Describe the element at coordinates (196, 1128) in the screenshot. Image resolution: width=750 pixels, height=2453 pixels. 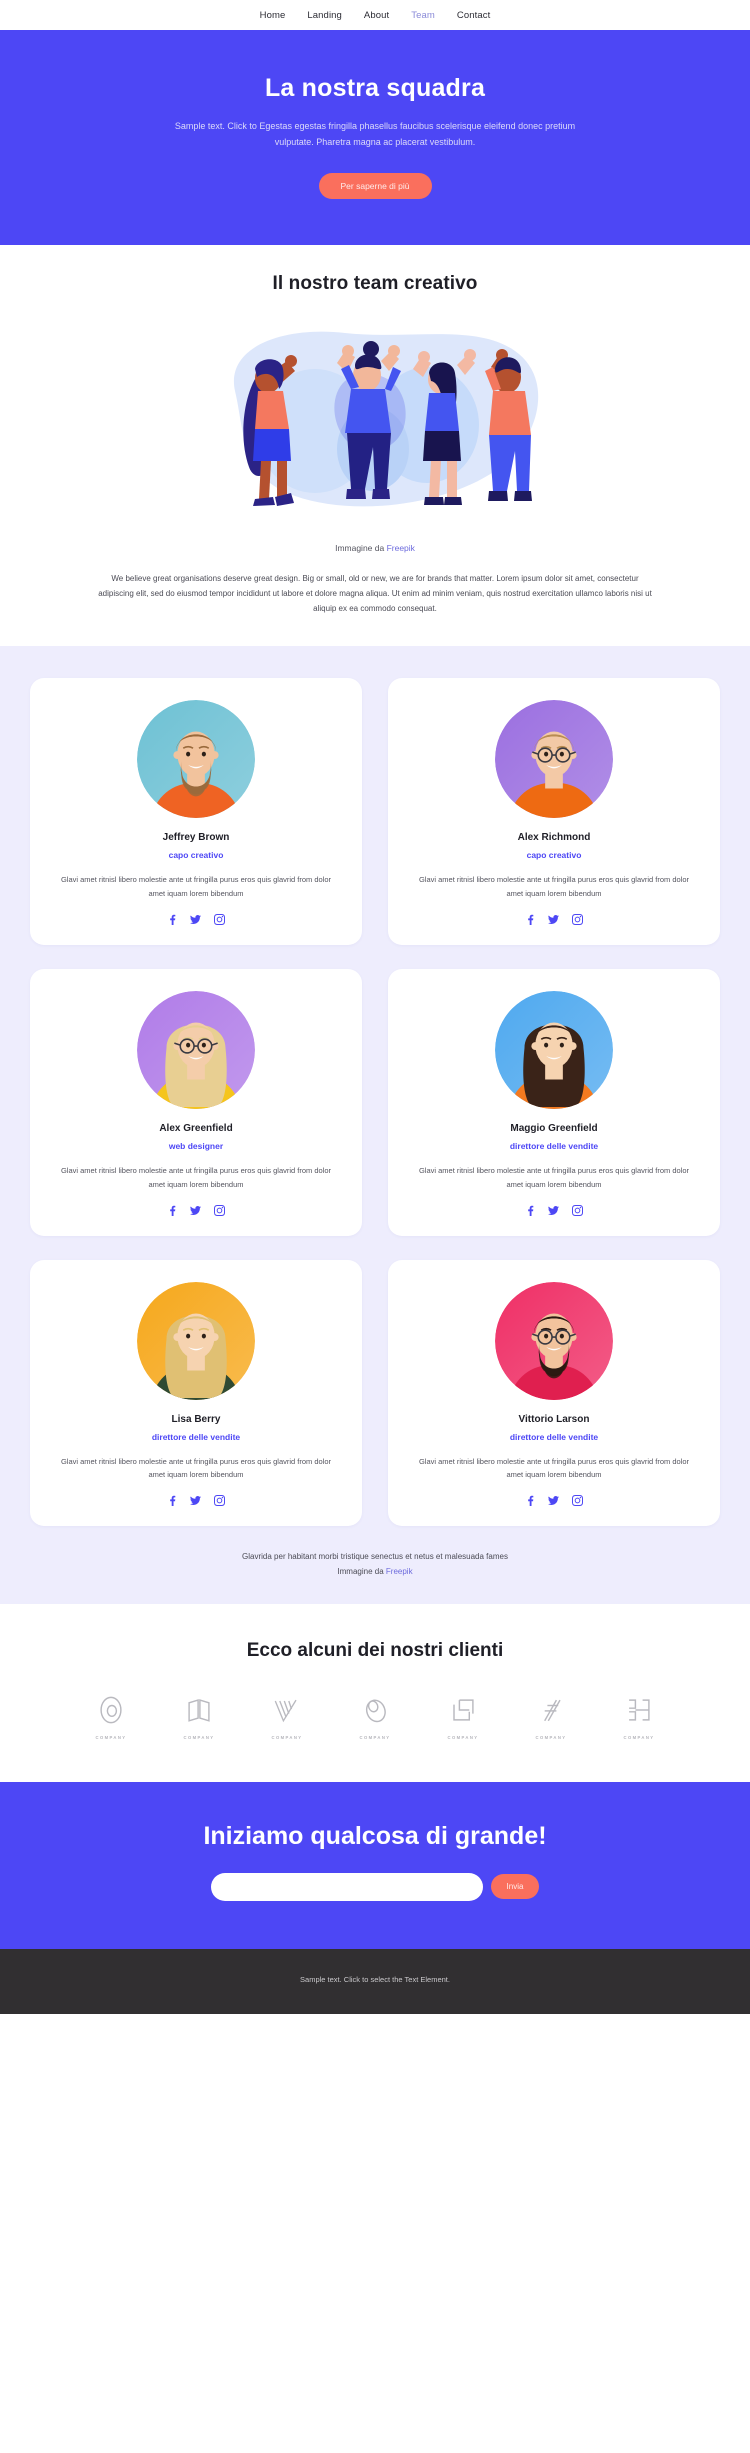
I see `member-name: Alex Greenfield` at that location.